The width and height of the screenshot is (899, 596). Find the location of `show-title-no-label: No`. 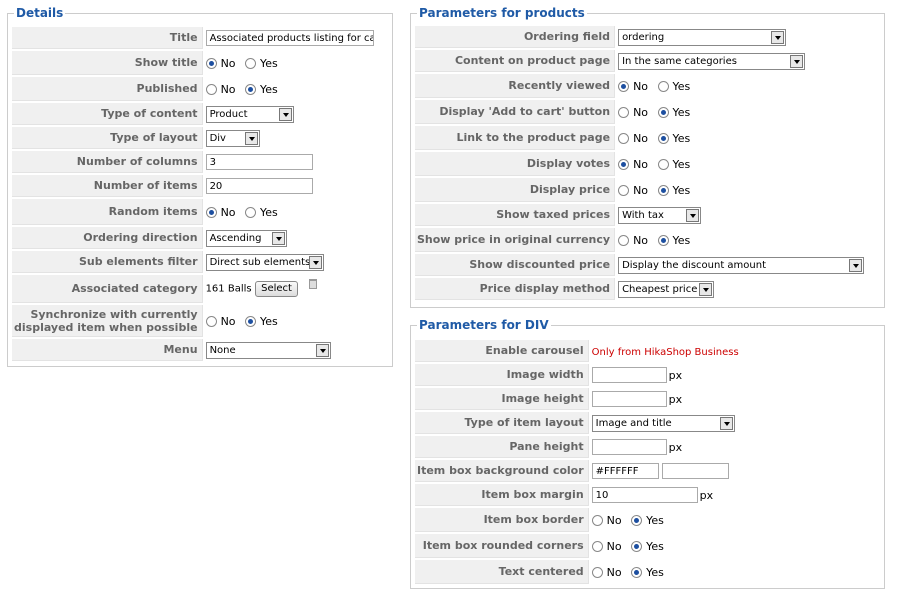

show-title-no-label: No is located at coordinates (228, 63).